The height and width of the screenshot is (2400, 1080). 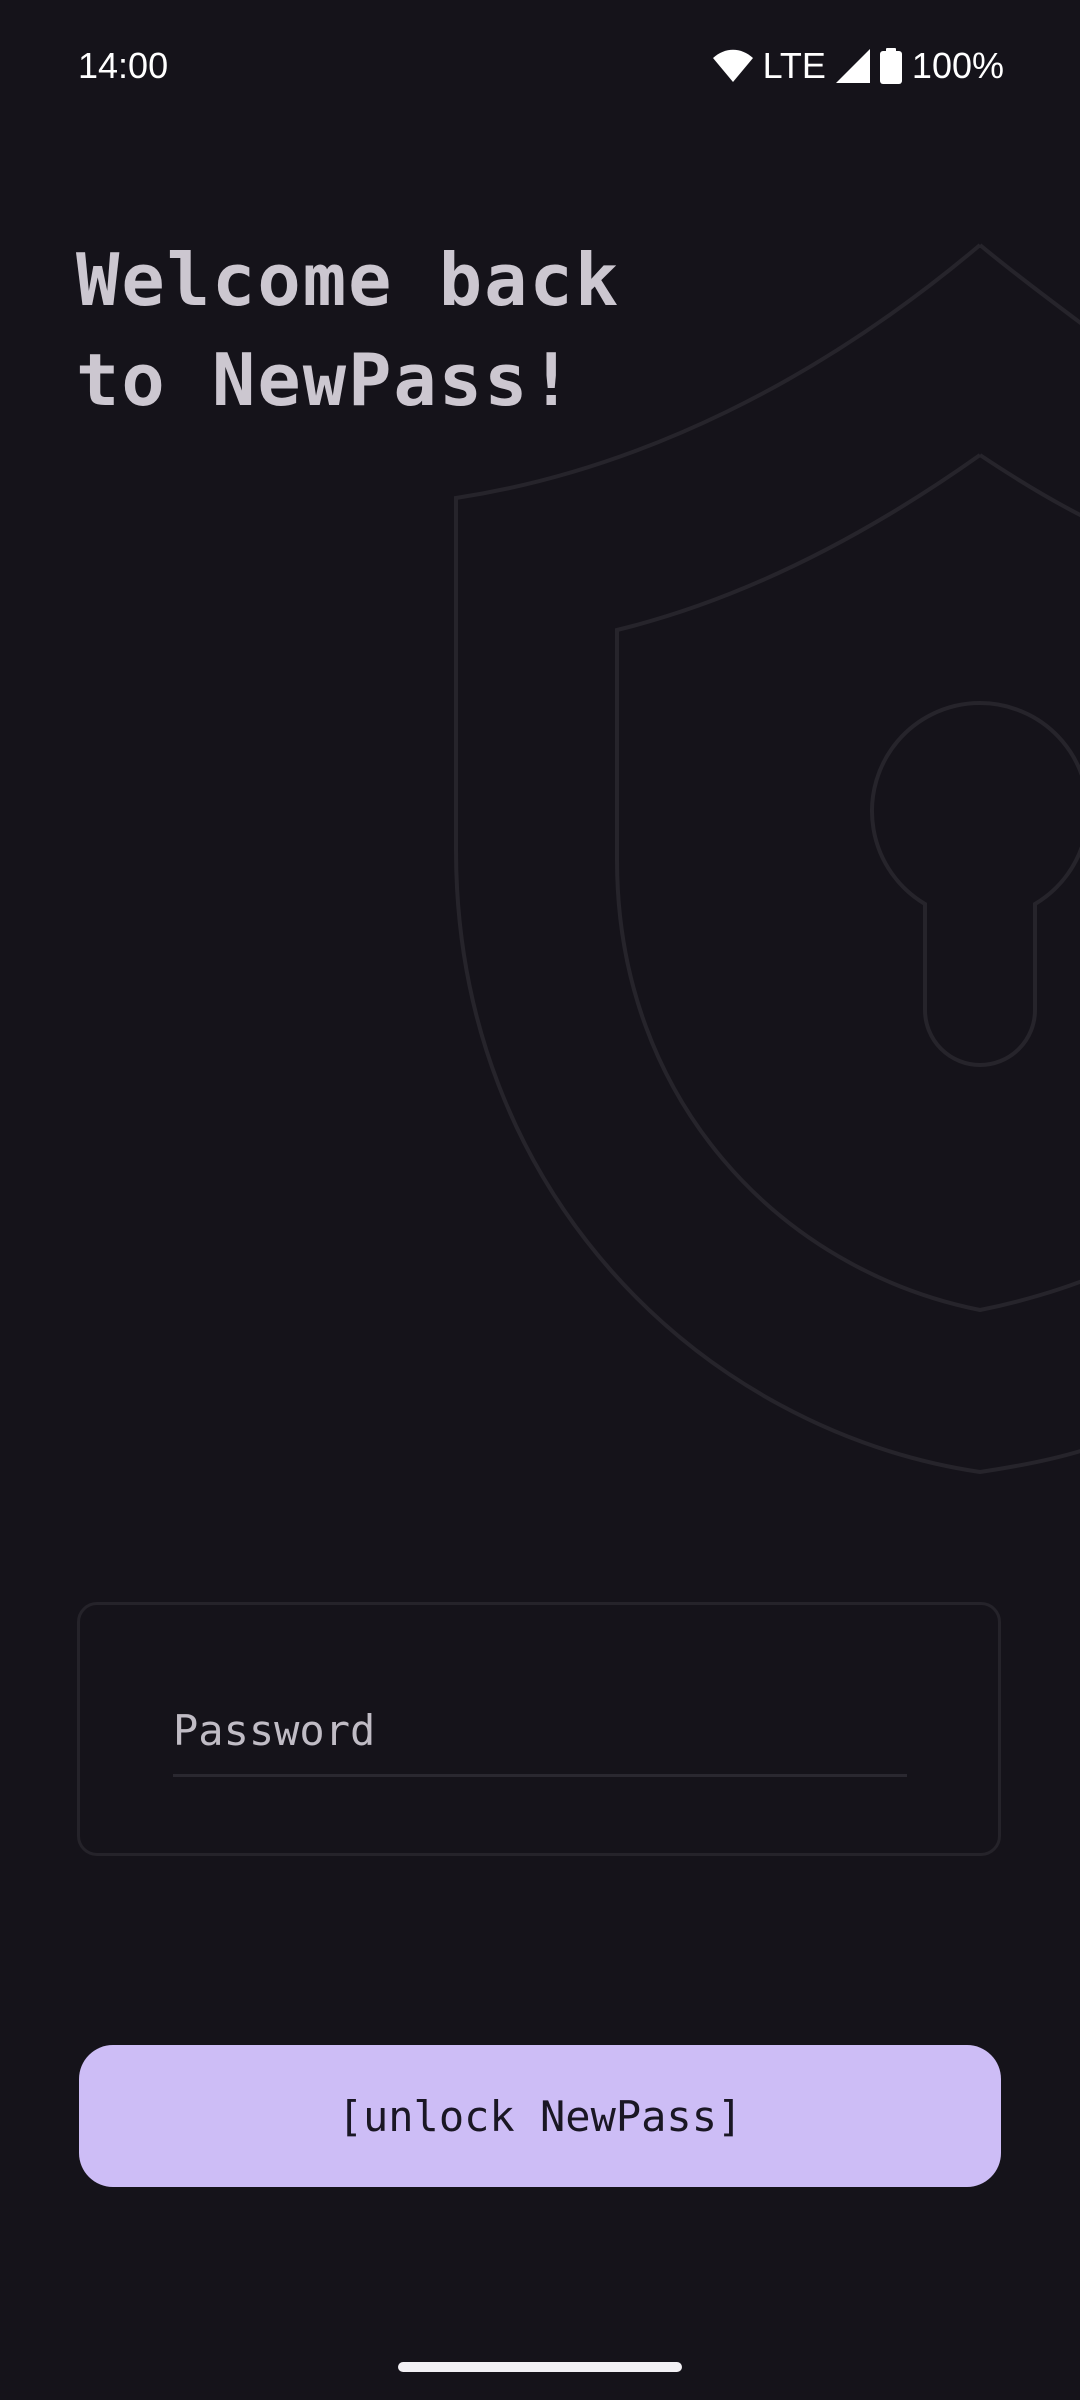 What do you see at coordinates (540, 2116) in the screenshot?
I see `unlock-button: [unlock NewPass]` at bounding box center [540, 2116].